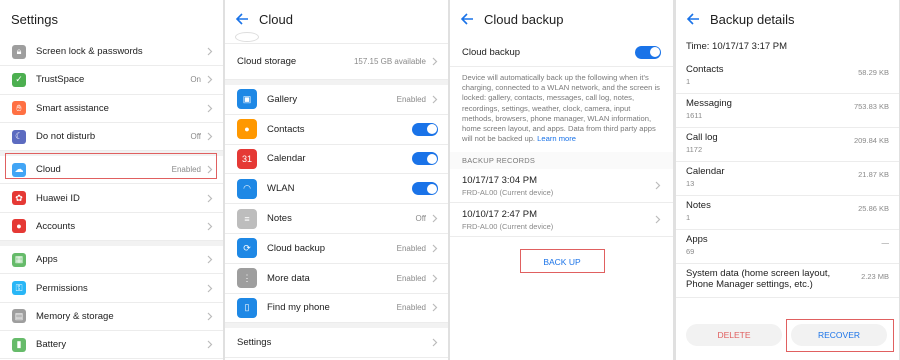 The image size is (900, 360). What do you see at coordinates (47, 260) in the screenshot?
I see `settings-item-label: Apps` at bounding box center [47, 260].